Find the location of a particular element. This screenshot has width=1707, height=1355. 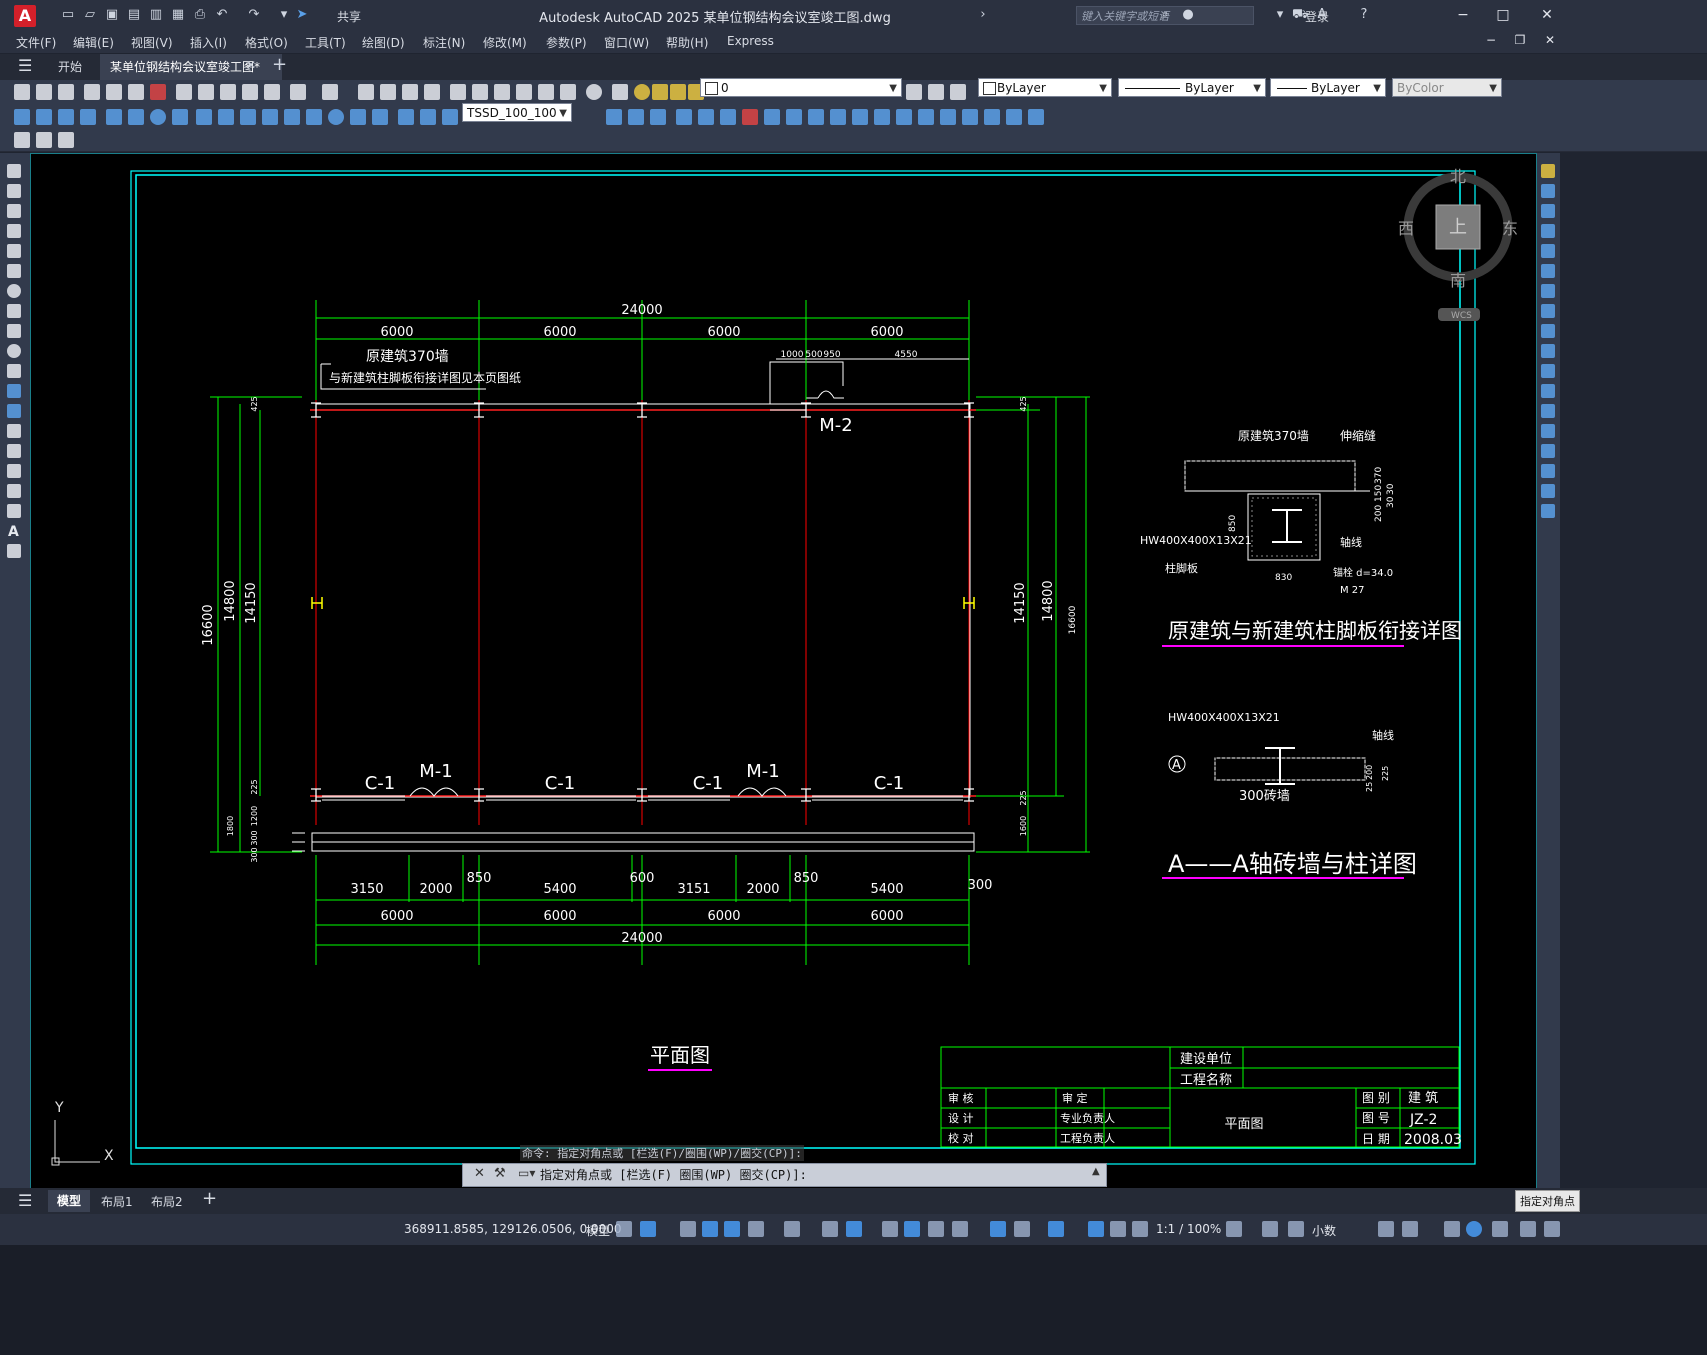

dimension-text-edit-icon is located at coordinates (428, 117).